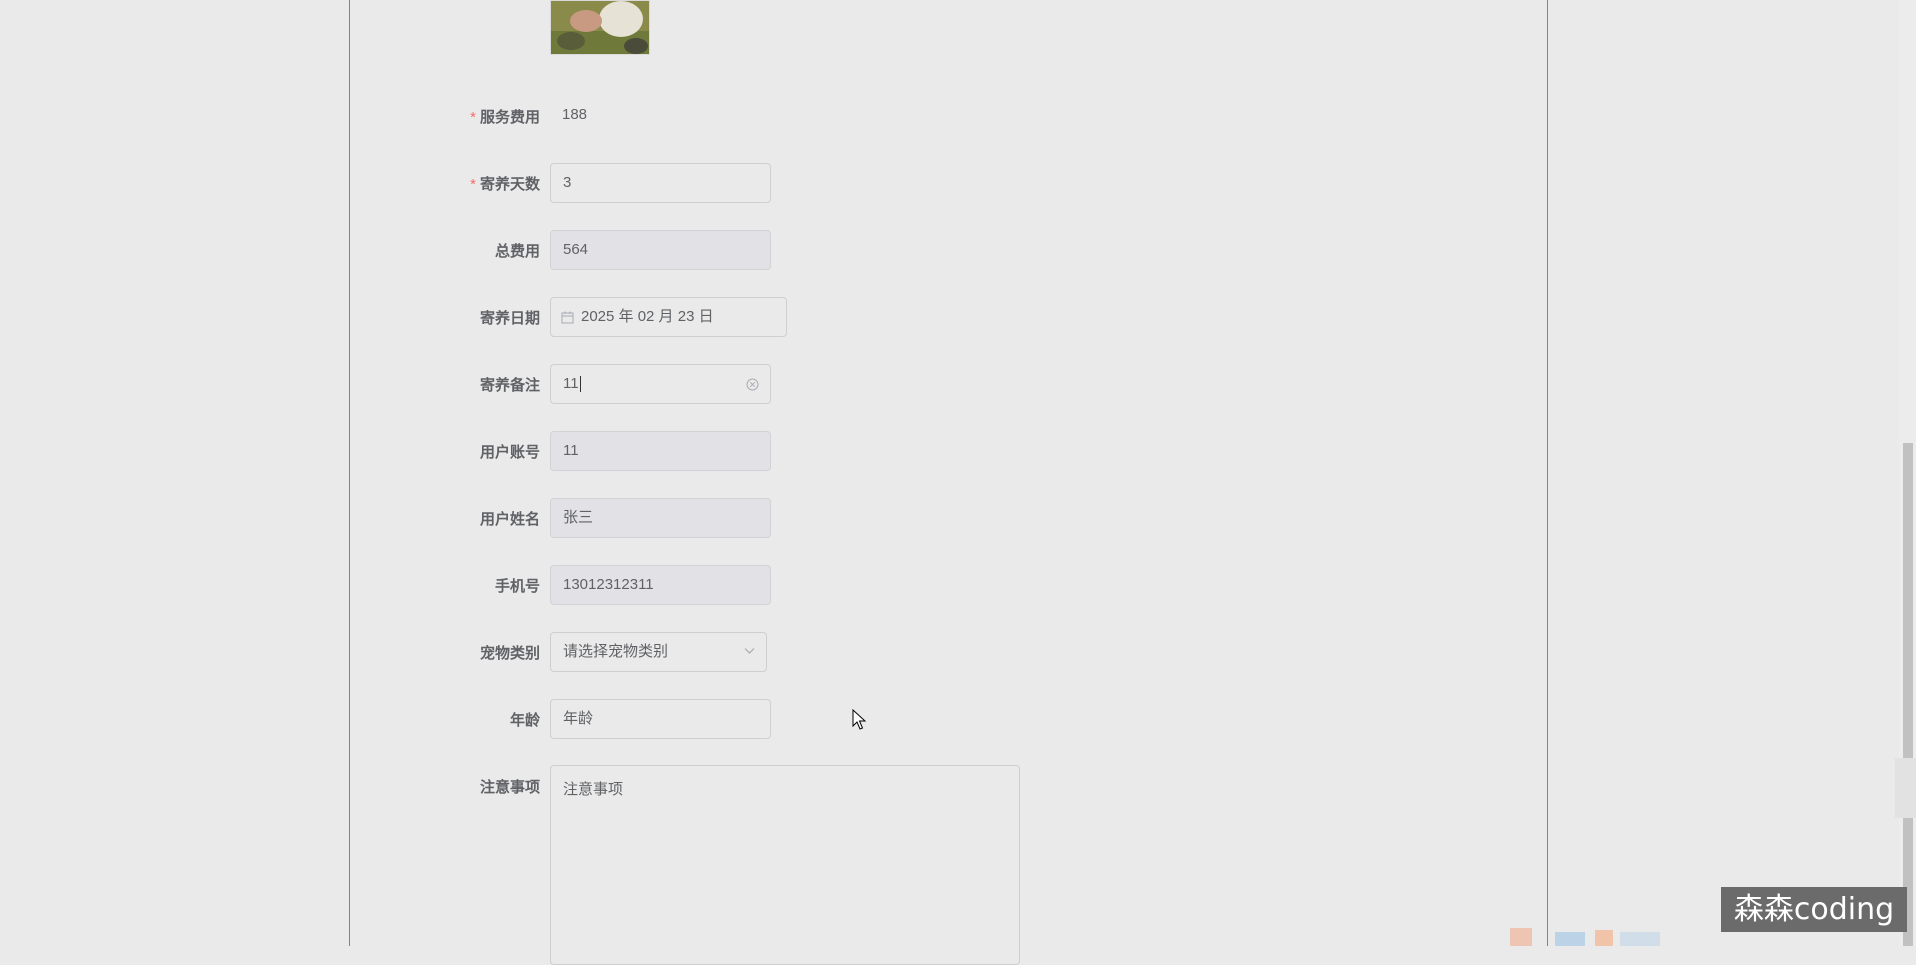 The height and width of the screenshot is (965, 1916). I want to click on text-caret, so click(580, 384).